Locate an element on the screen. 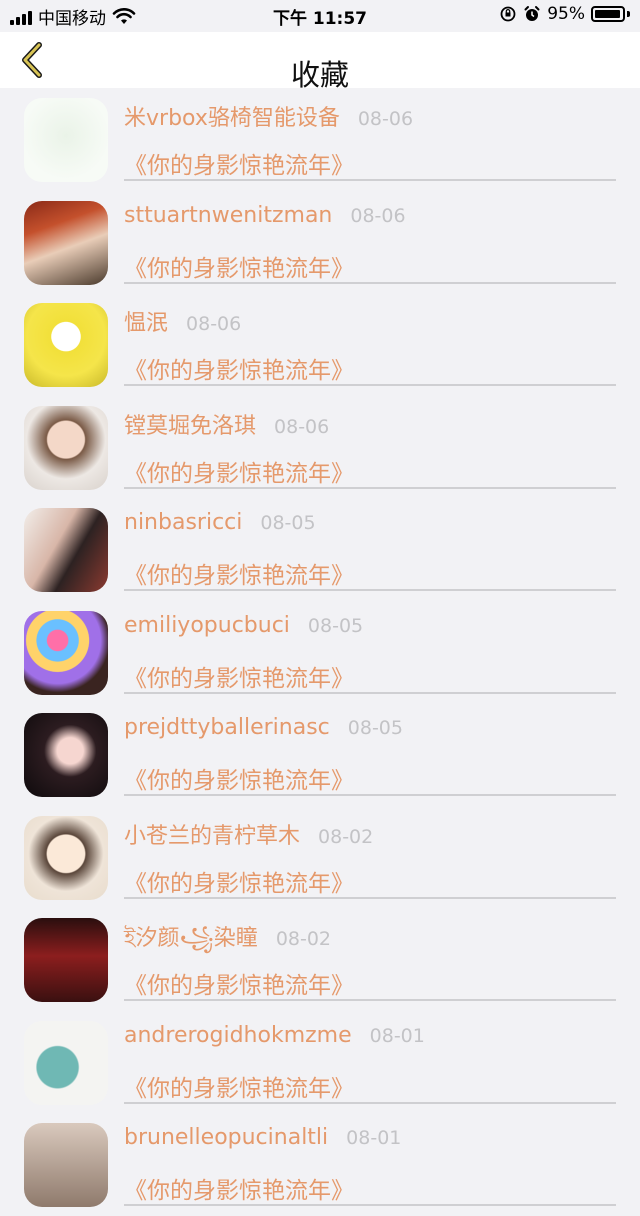 This screenshot has height=1216, width=640. user-name-text: prejdttyballerinasc is located at coordinates (227, 727).